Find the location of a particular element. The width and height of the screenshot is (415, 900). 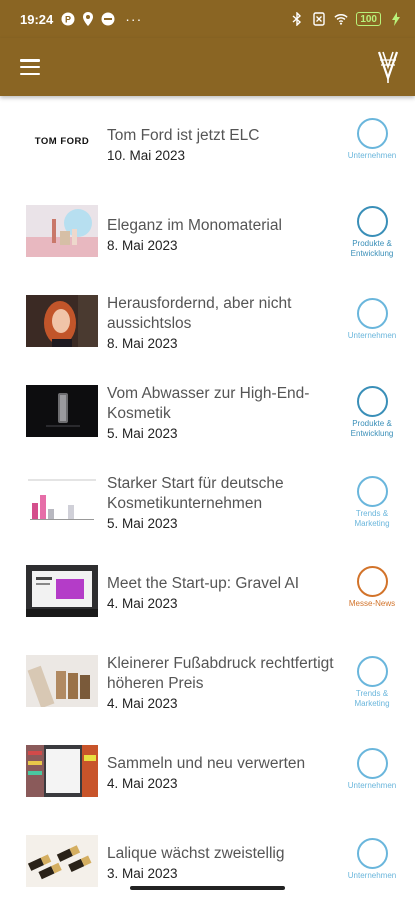

article-title: Herausfordernd, aber nicht aussichtslos is located at coordinates (199, 313).